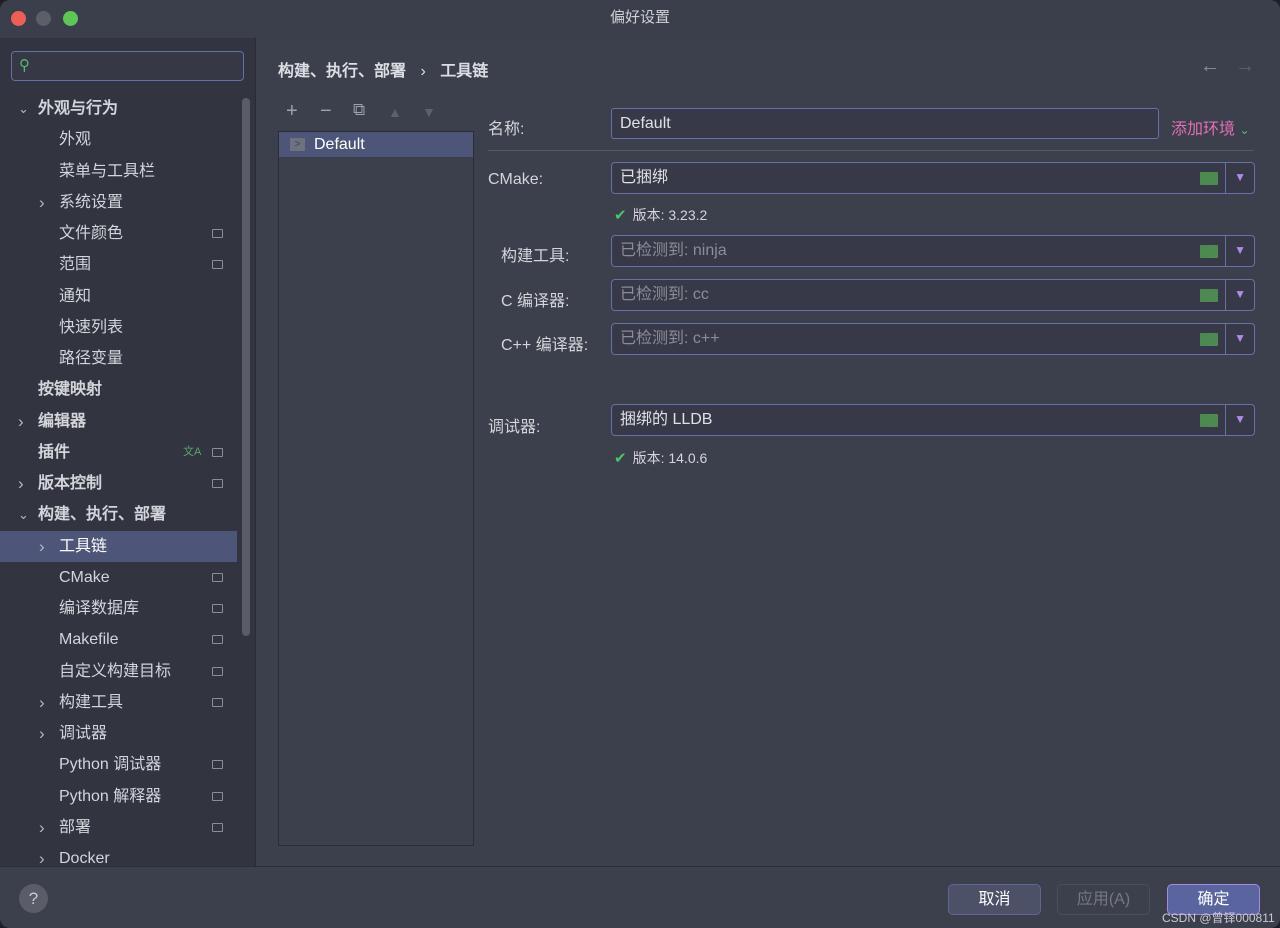 The image size is (1280, 928). Describe the element at coordinates (429, 112) in the screenshot. I see `move-down-icon: ▼` at that location.